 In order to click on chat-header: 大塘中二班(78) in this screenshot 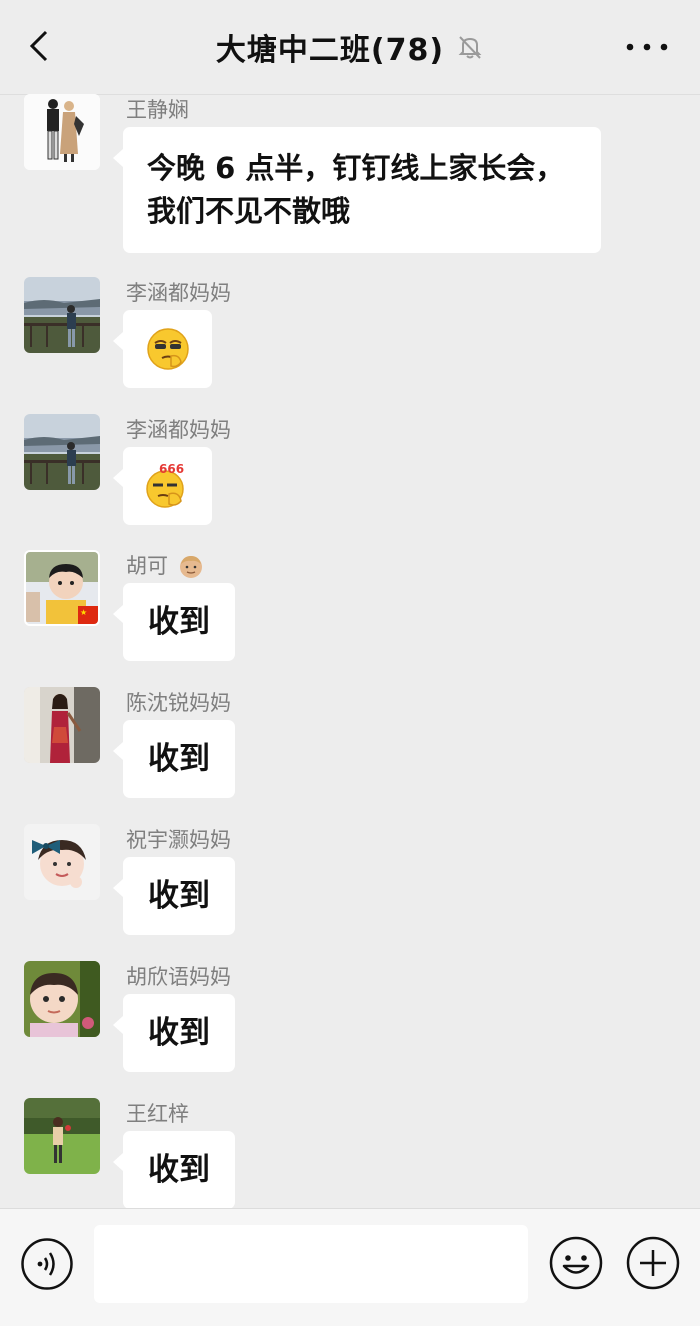, I will do `click(350, 47)`.